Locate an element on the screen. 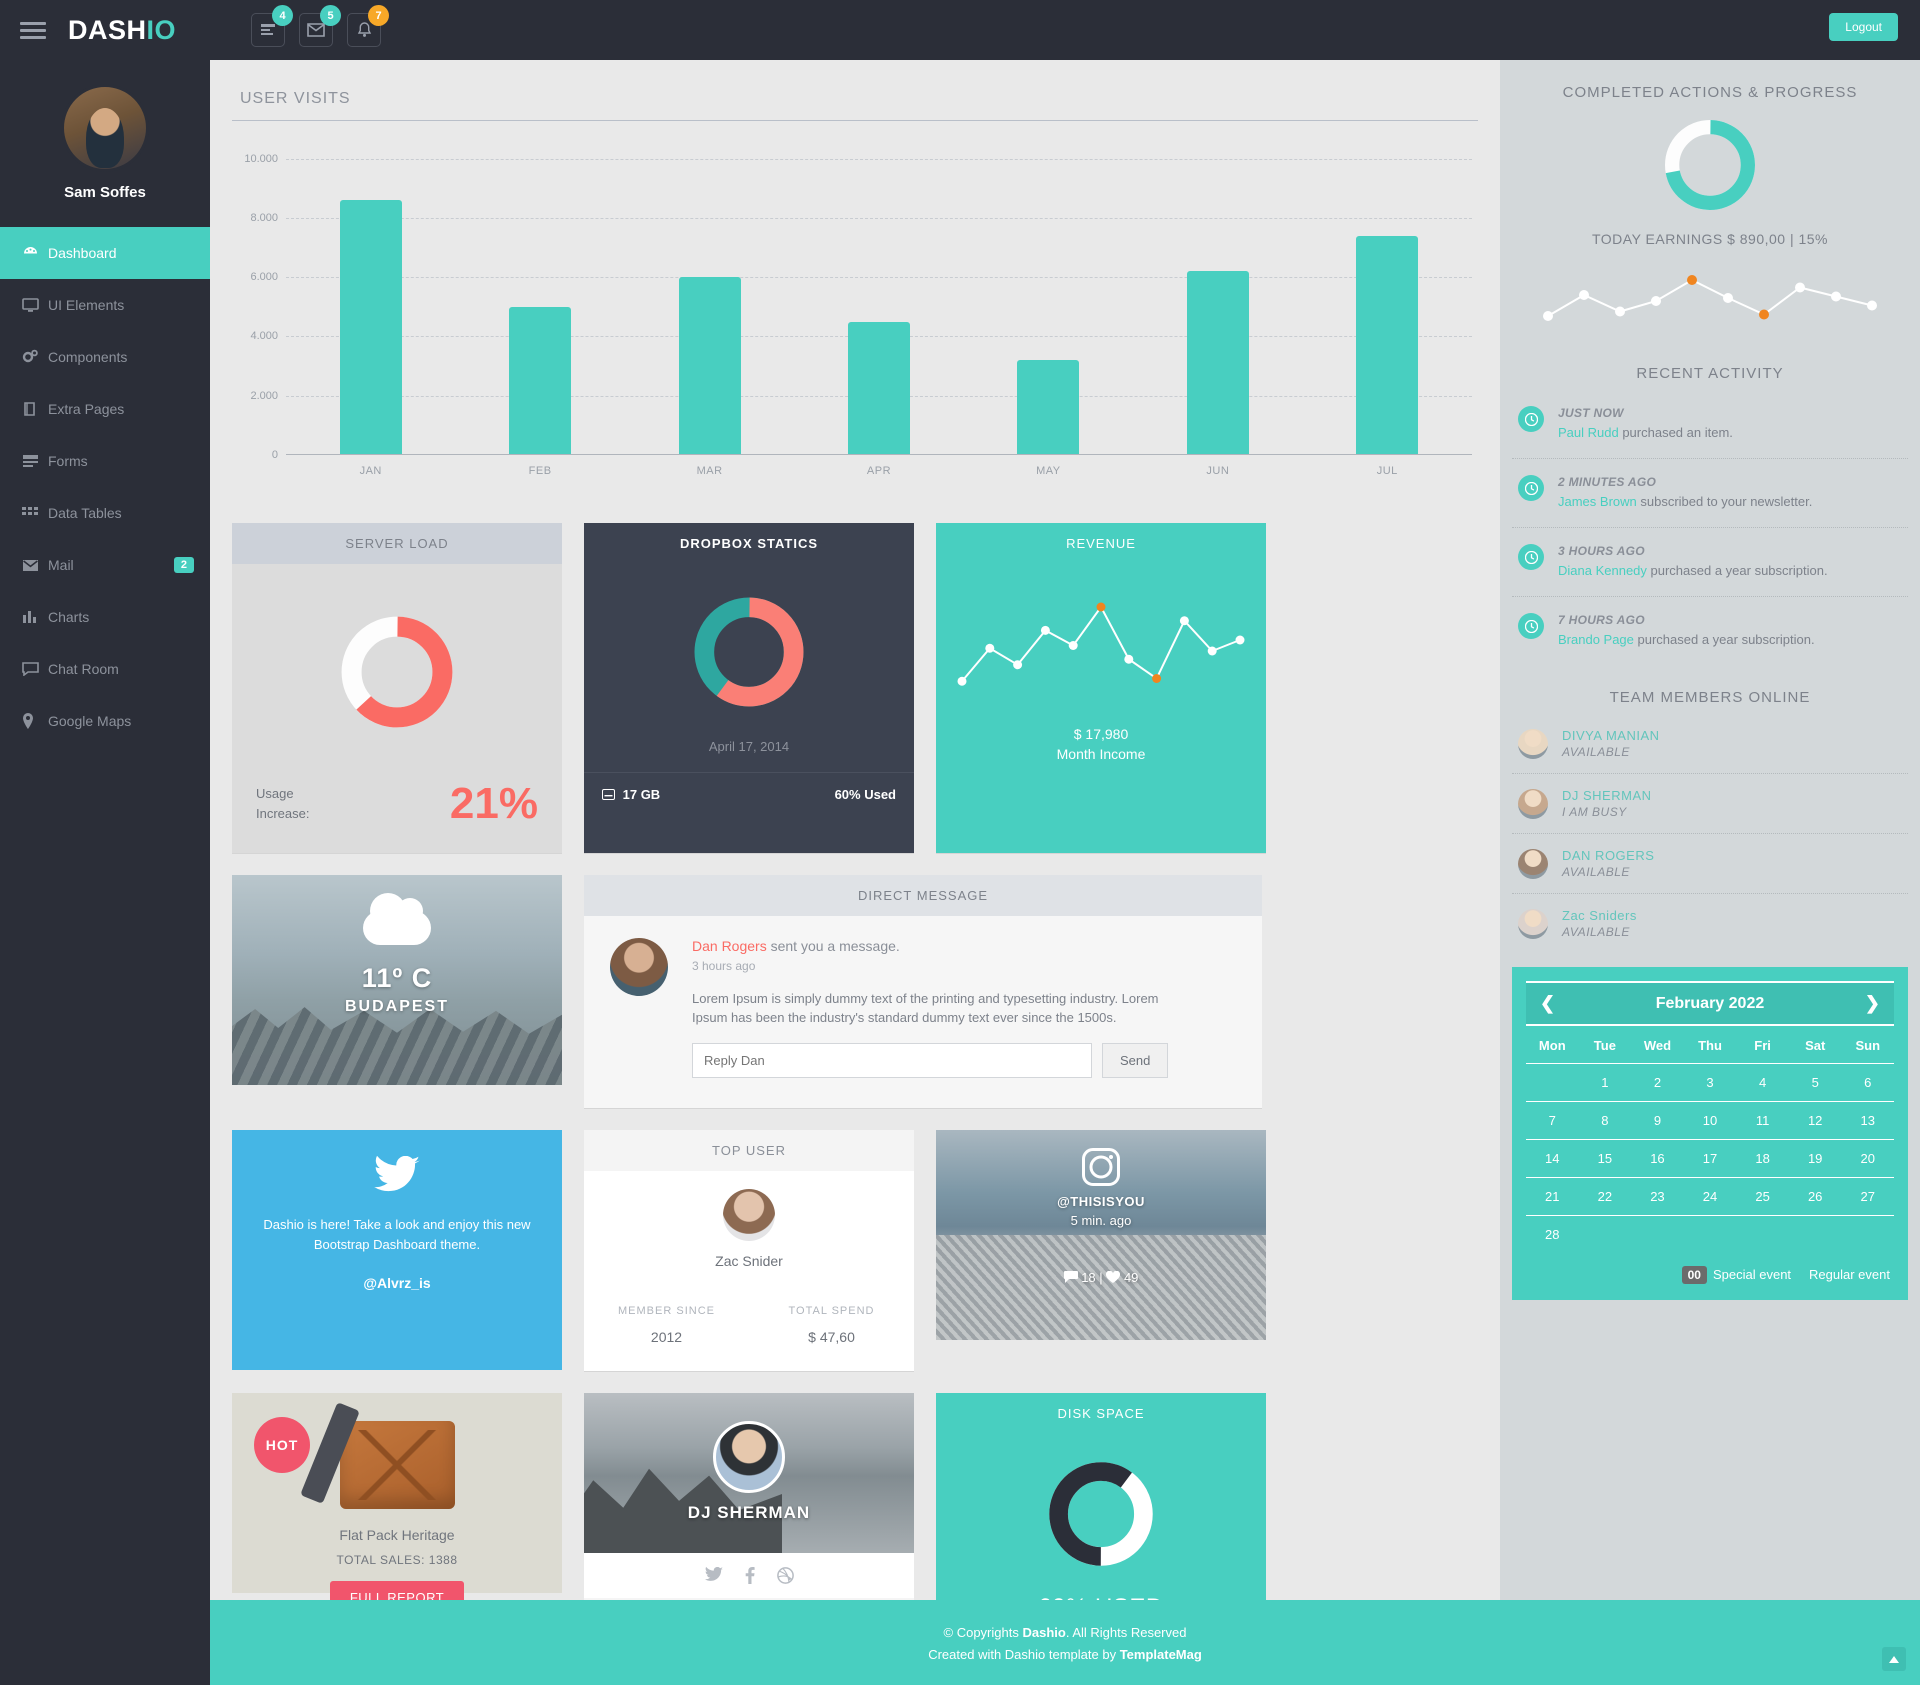  send-button: Send is located at coordinates (1135, 1060).